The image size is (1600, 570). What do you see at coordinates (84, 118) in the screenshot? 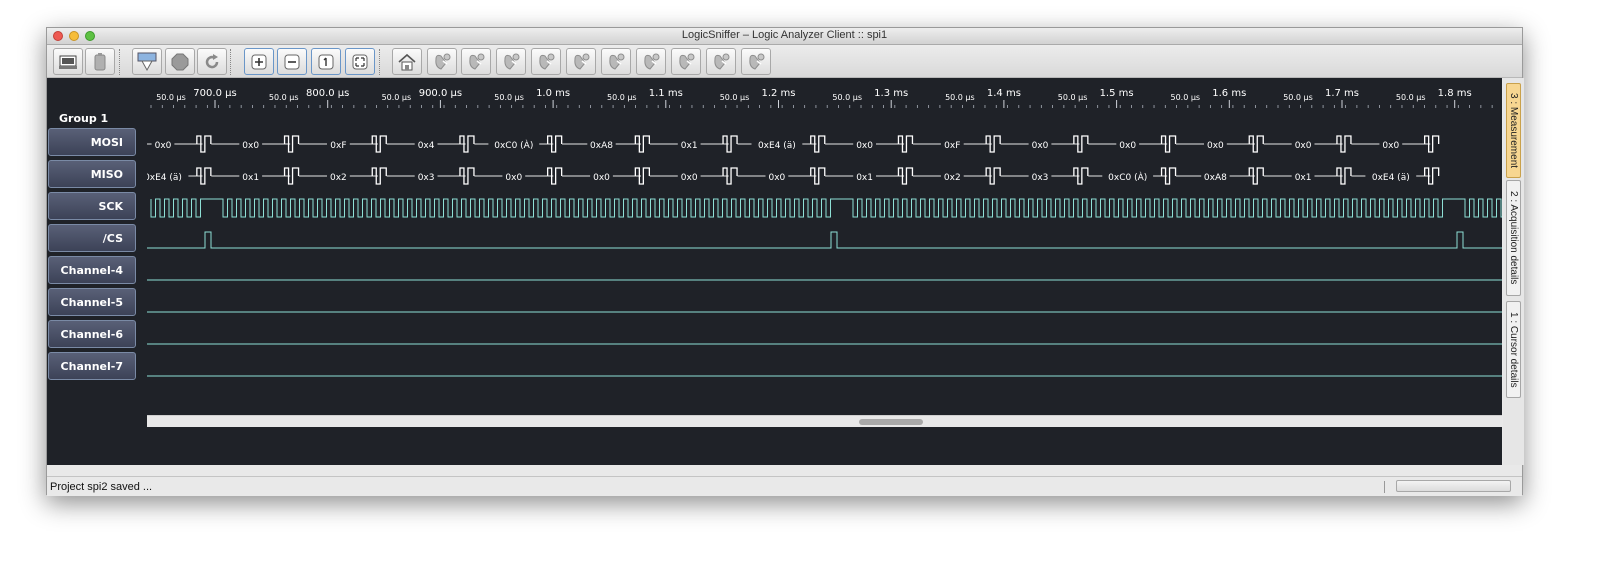
I see `group-label: Group 1` at bounding box center [84, 118].